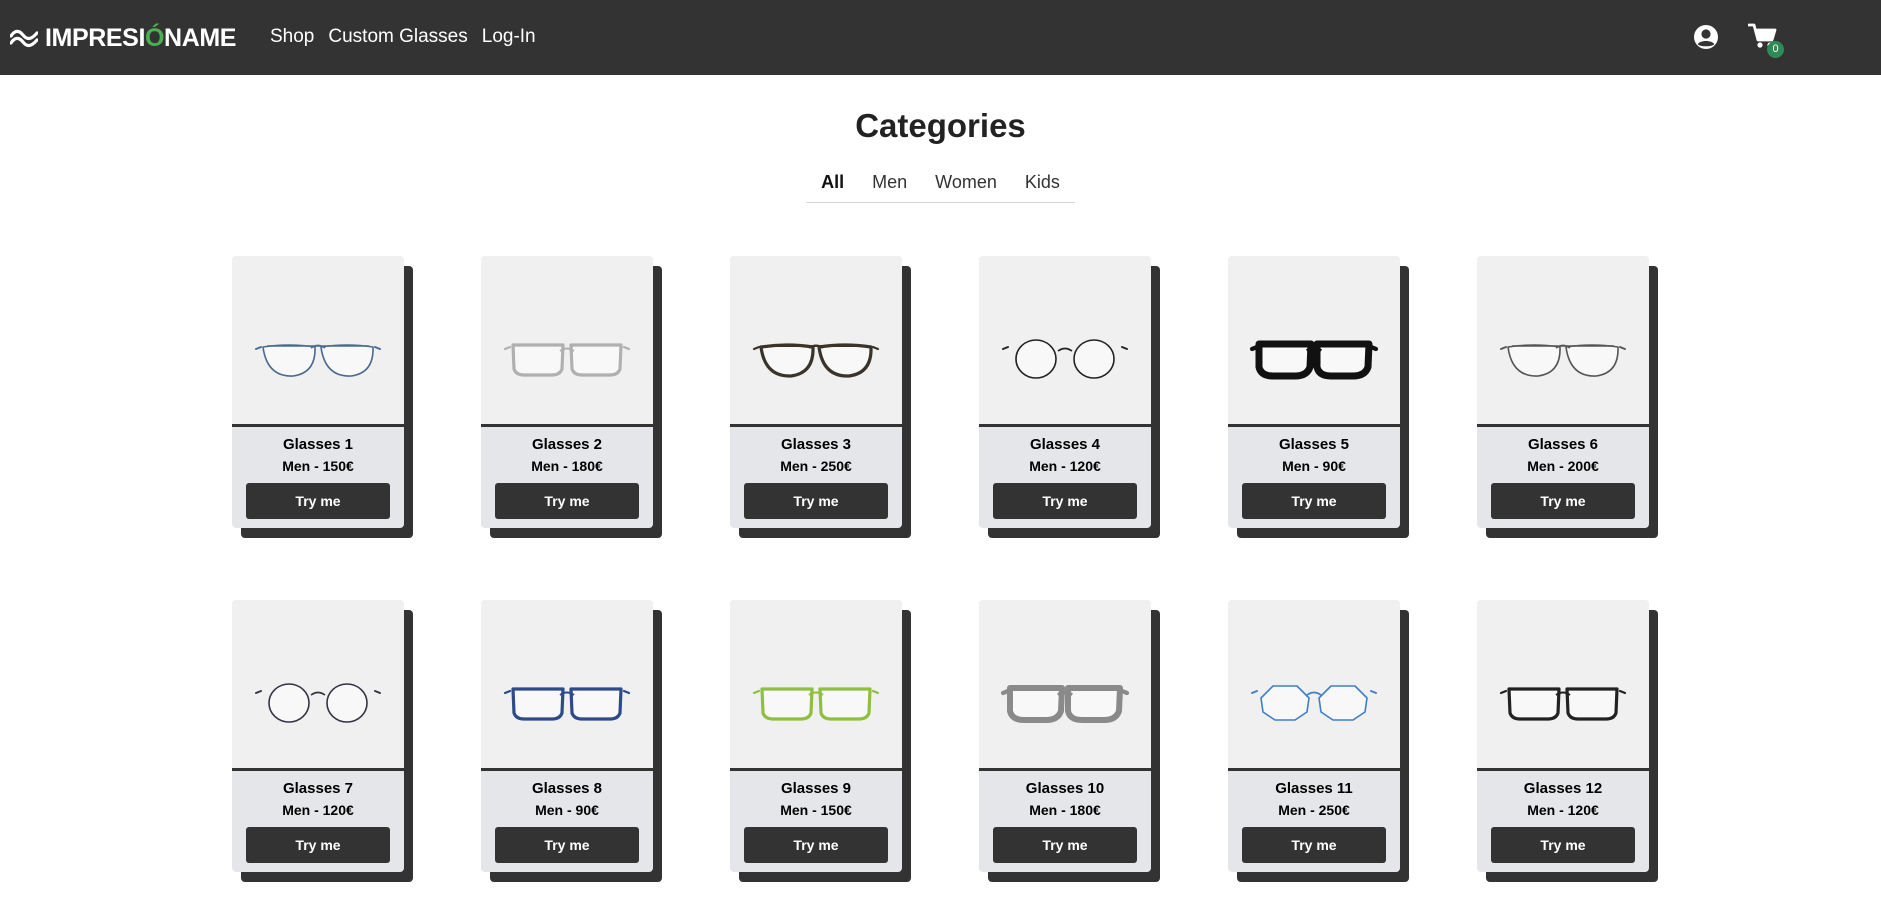 This screenshot has height=899, width=1881. What do you see at coordinates (1042, 185) in the screenshot?
I see `tab-kids: Kids` at bounding box center [1042, 185].